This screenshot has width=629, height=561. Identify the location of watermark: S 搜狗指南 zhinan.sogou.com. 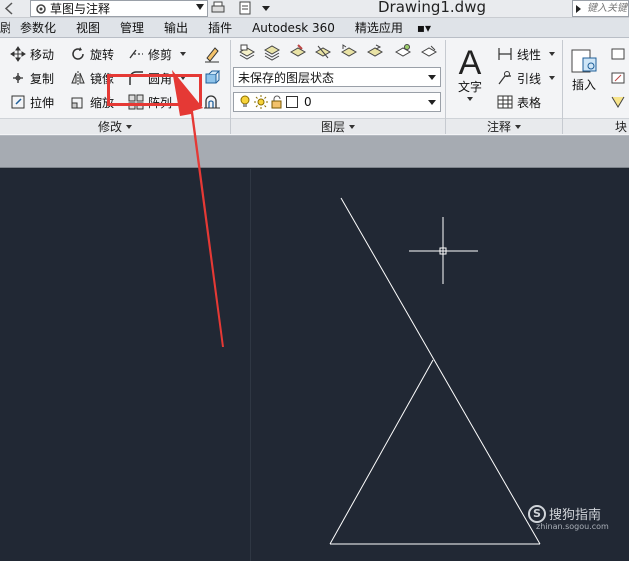
(568, 517).